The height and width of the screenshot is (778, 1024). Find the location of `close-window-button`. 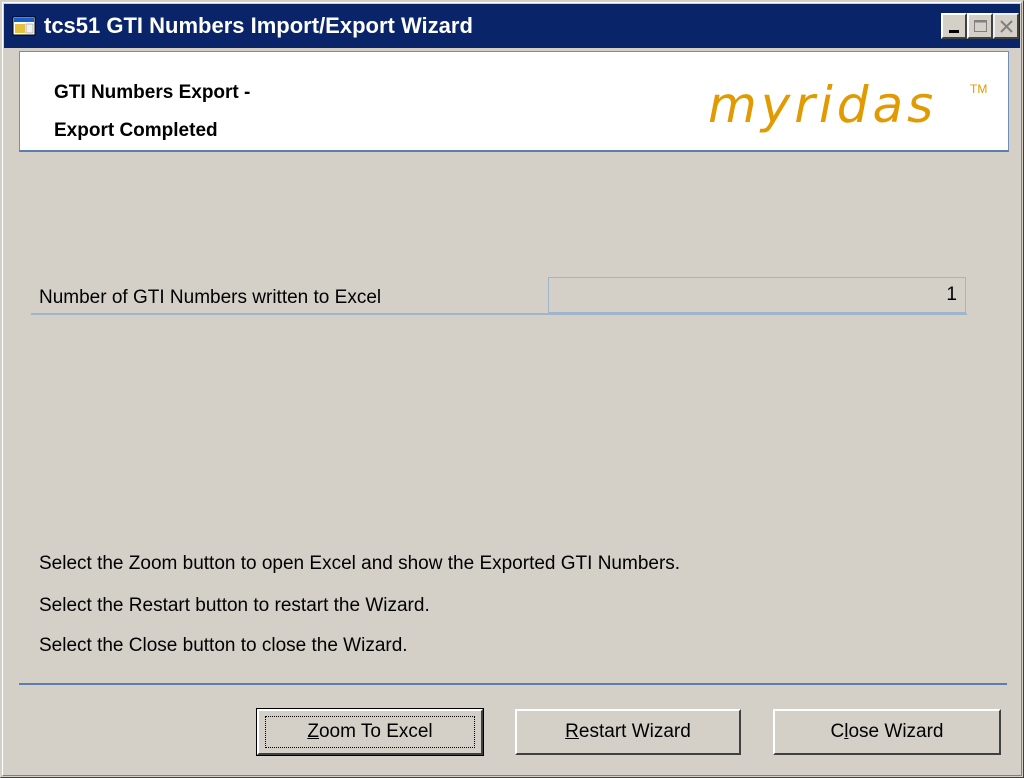

close-window-button is located at coordinates (1006, 26).